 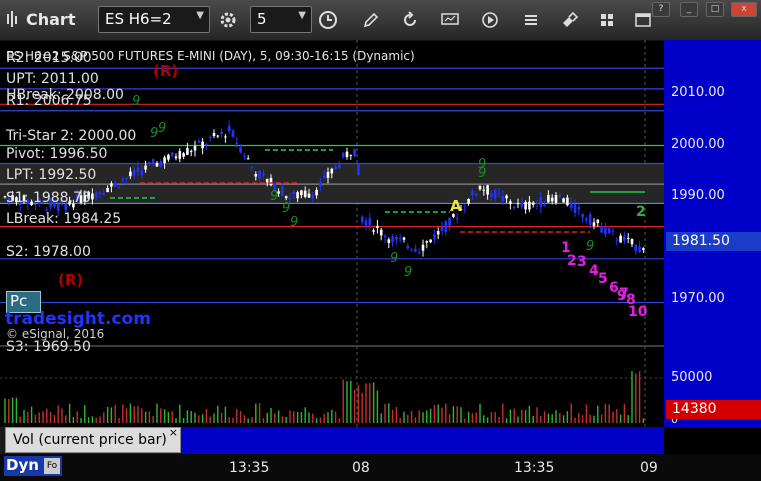 What do you see at coordinates (698, 298) in the screenshot?
I see `price-axis-label: 1970.00` at bounding box center [698, 298].